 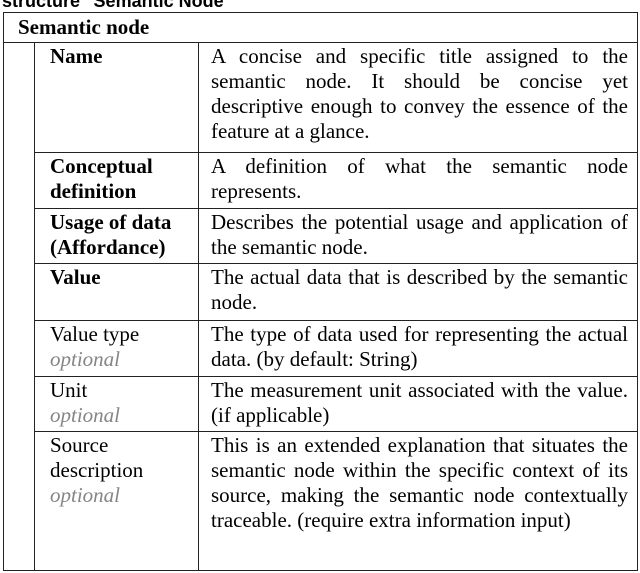 I want to click on field-name: Value, so click(x=75, y=277).